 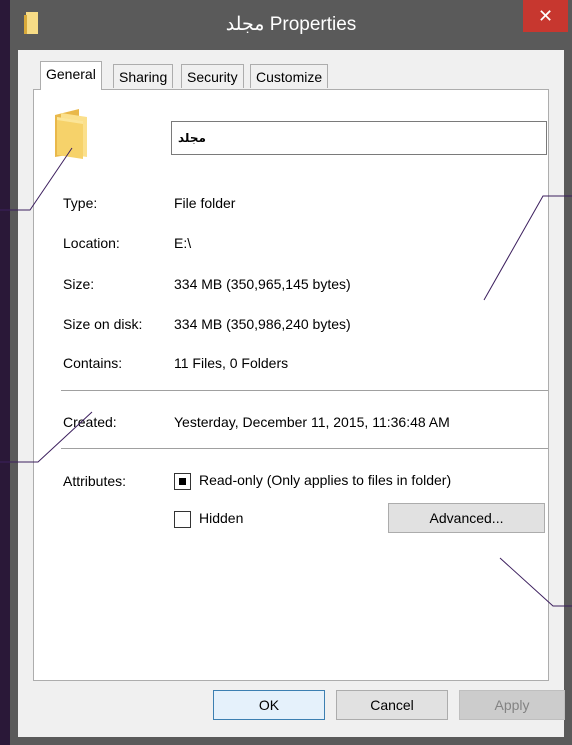 What do you see at coordinates (262, 324) in the screenshot?
I see `size-on-disk-value: 334 MB (350,986,240 bytes)` at bounding box center [262, 324].